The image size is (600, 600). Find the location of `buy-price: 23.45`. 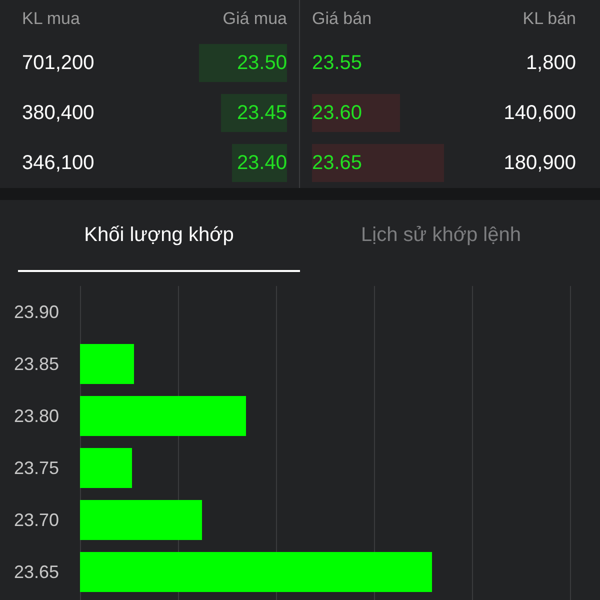

buy-price: 23.45 is located at coordinates (254, 113).